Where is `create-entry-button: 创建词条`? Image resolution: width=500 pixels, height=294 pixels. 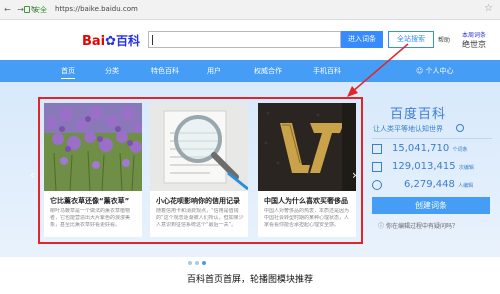
create-entry-button: 创建词条 is located at coordinates (431, 205).